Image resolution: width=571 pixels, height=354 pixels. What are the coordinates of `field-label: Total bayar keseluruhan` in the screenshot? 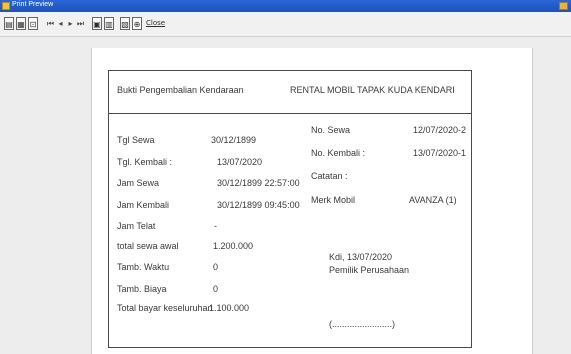 It's located at (165, 308).